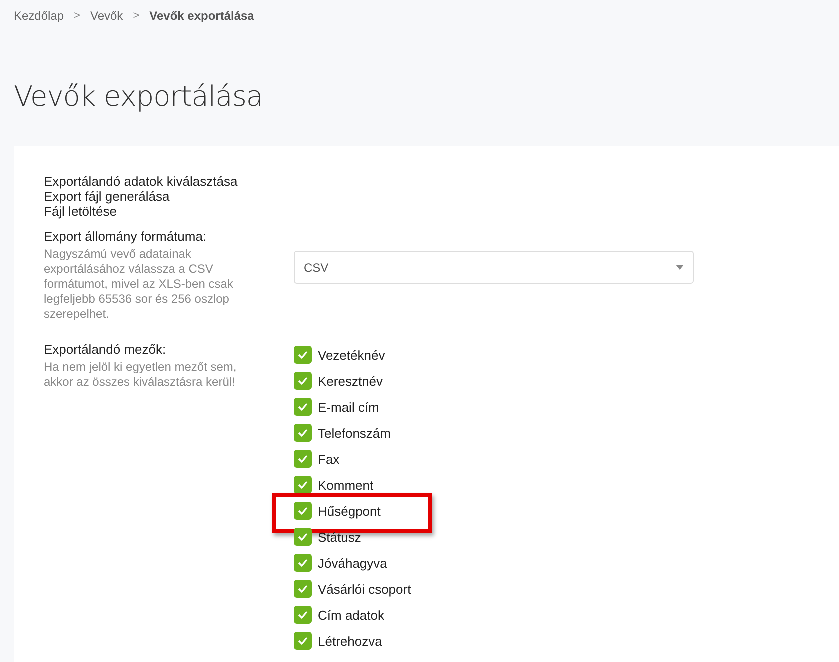 The height and width of the screenshot is (662, 839). Describe the element at coordinates (329, 459) in the screenshot. I see `checkbox-label: Fax` at that location.